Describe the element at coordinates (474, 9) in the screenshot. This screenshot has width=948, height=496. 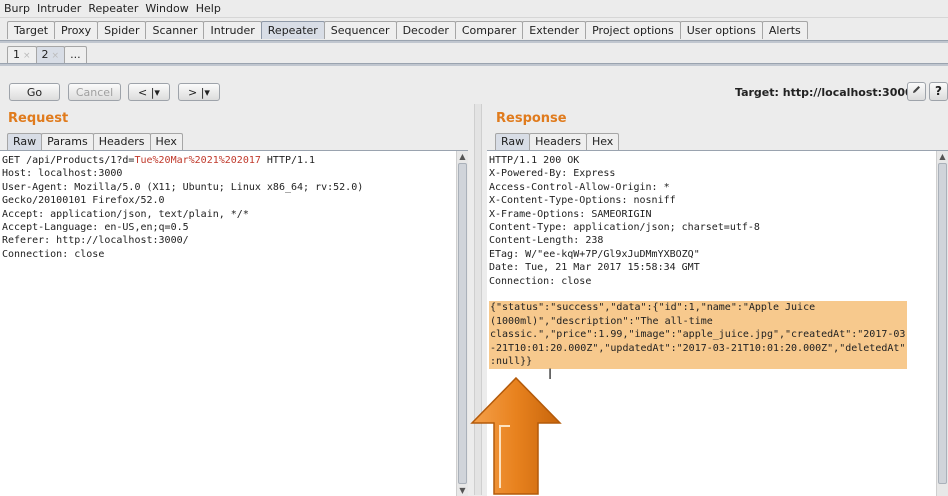
I see `menu-bar: Burp Intruder Repeater Window Help` at that location.